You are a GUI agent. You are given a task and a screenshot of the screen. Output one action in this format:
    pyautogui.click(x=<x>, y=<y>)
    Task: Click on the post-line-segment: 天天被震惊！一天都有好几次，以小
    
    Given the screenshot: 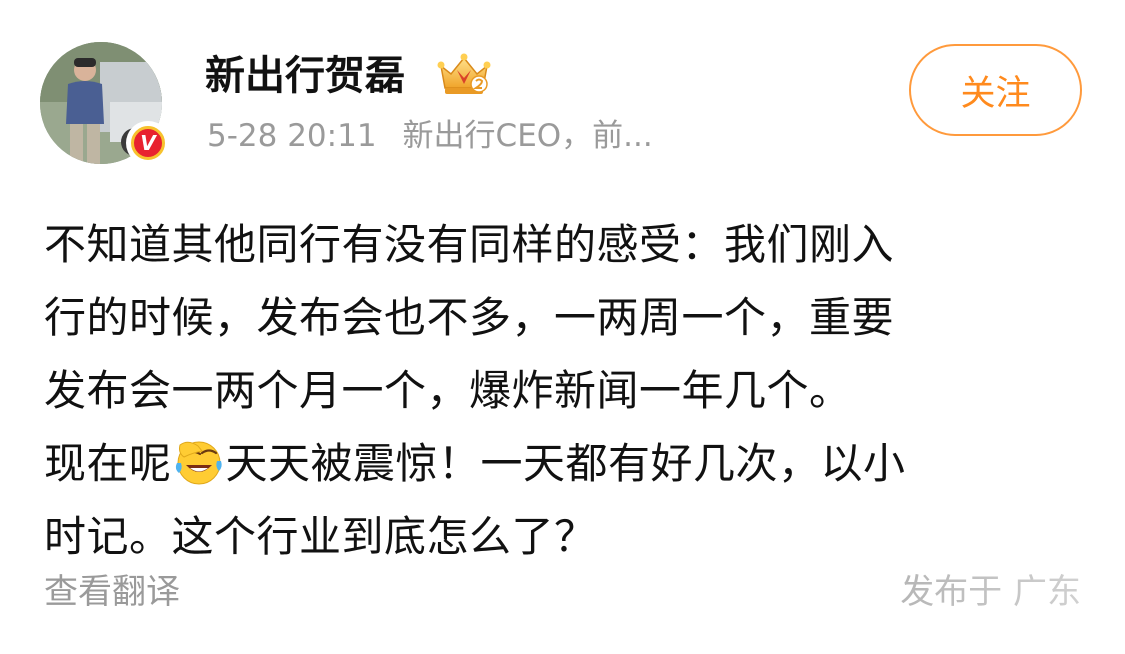 What is the action you would take?
    pyautogui.click(x=565, y=463)
    